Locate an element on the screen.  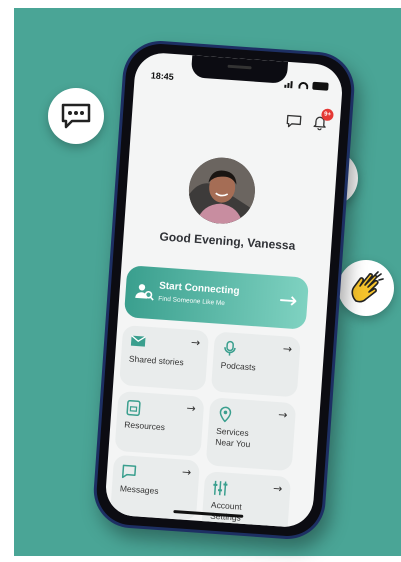
chat-bubble-floating-icon is located at coordinates (76, 116).